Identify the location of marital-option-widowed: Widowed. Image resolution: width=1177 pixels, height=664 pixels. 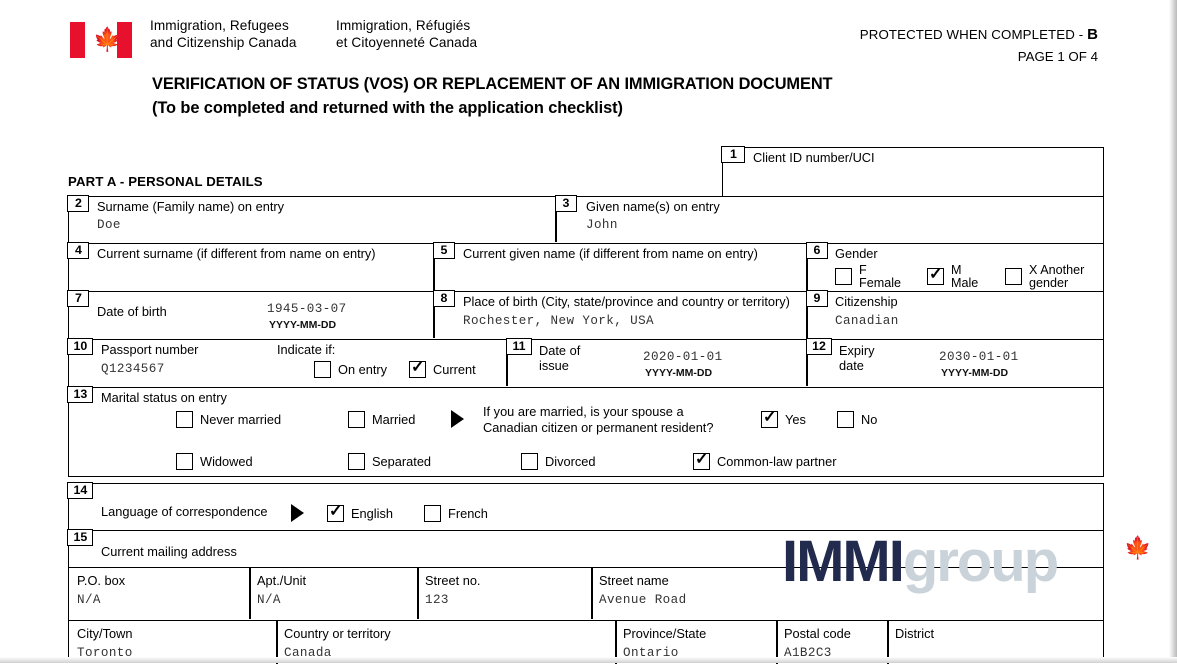
(214, 461).